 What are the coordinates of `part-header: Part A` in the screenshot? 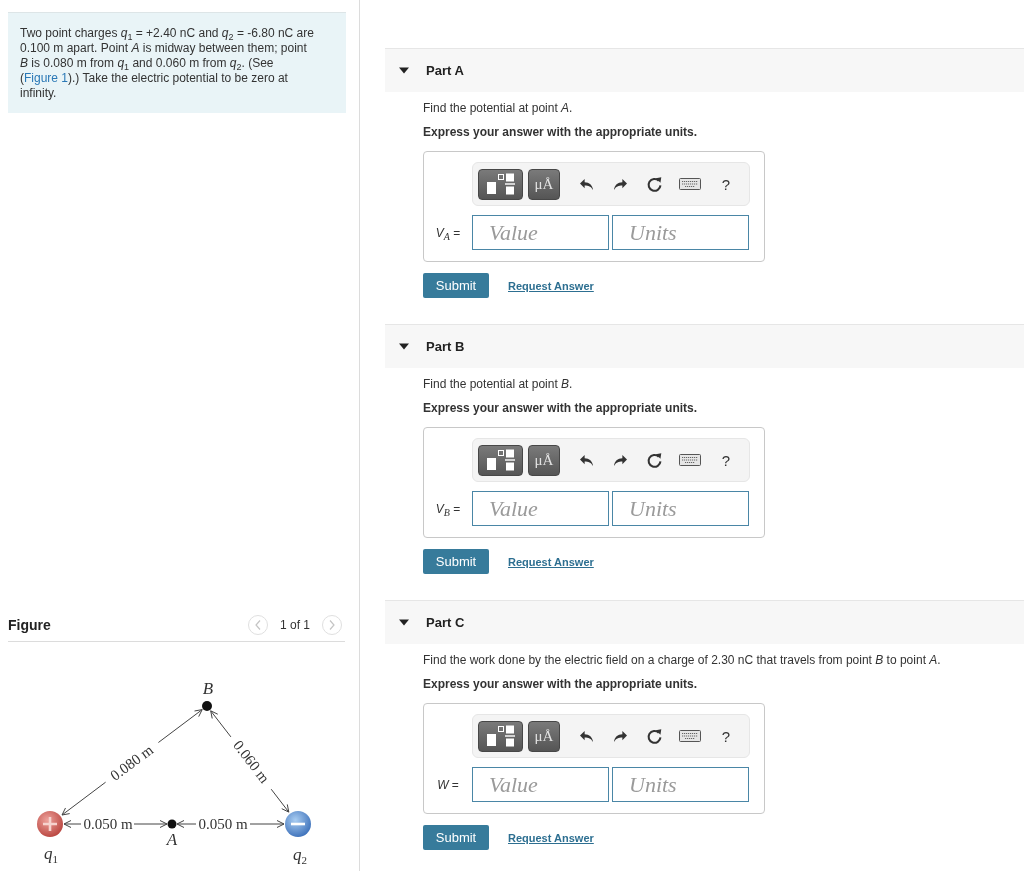 It's located at (704, 70).